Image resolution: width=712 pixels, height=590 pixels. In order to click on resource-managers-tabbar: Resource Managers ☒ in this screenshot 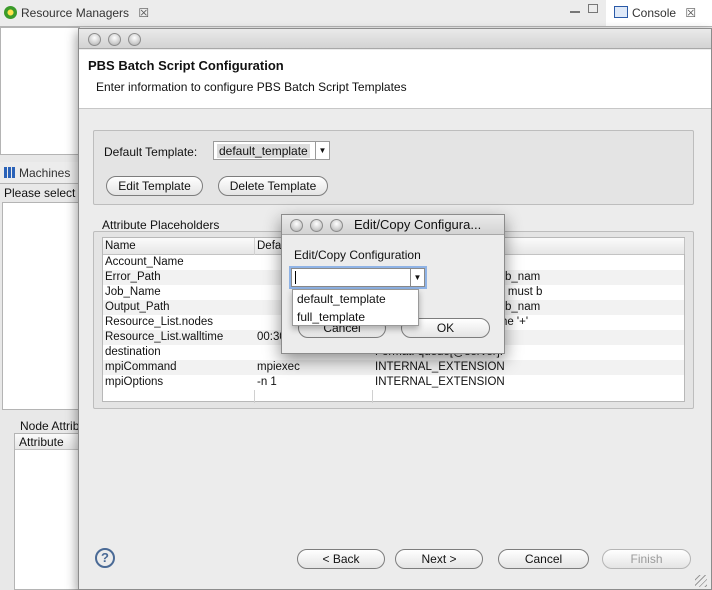, I will do `click(303, 13)`.